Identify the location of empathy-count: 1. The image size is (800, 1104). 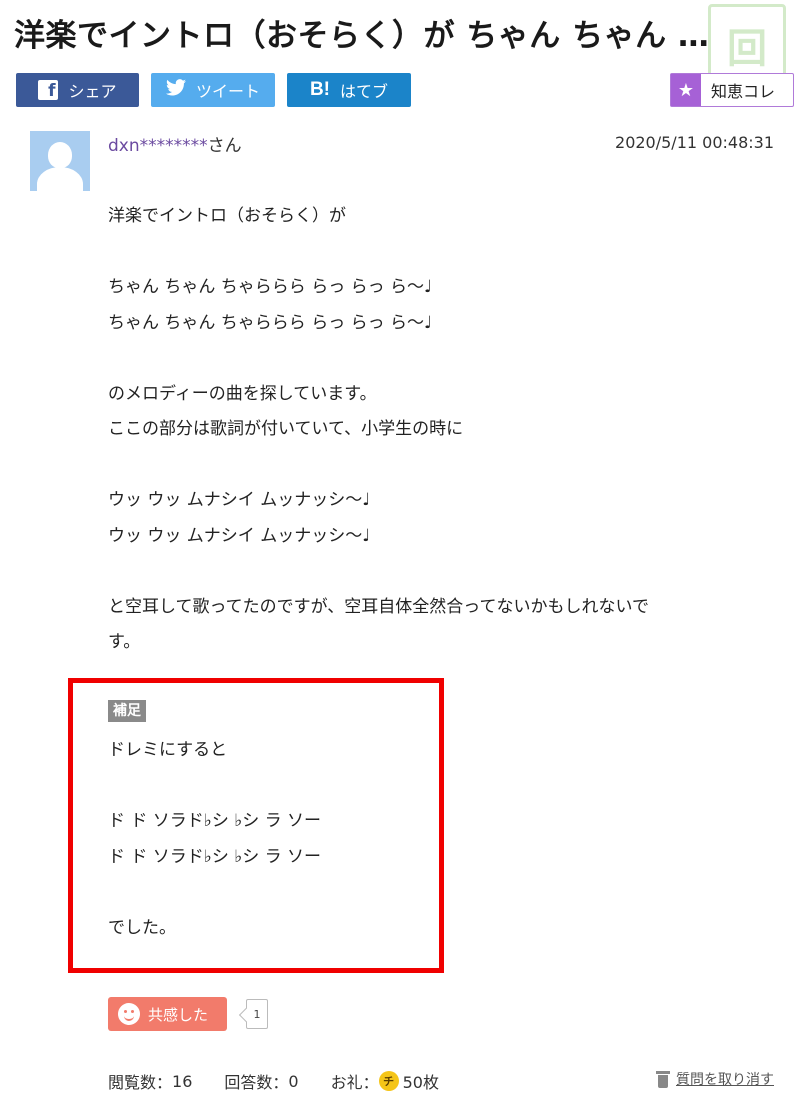
(257, 1014).